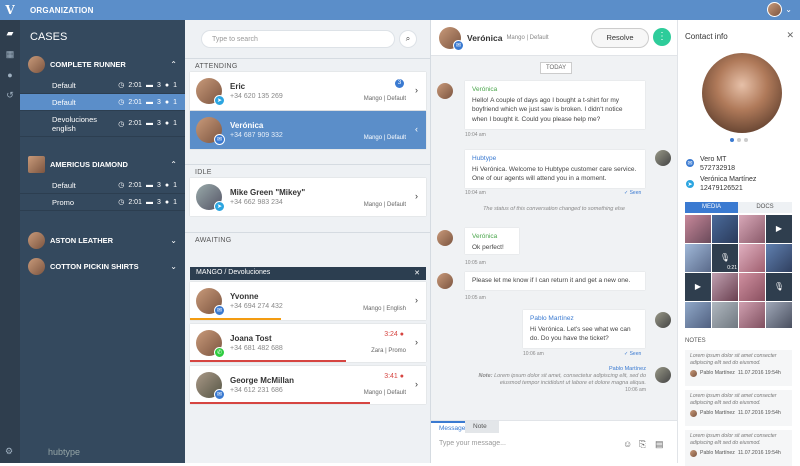  I want to click on quick-reply-icon: ▤, so click(659, 444).